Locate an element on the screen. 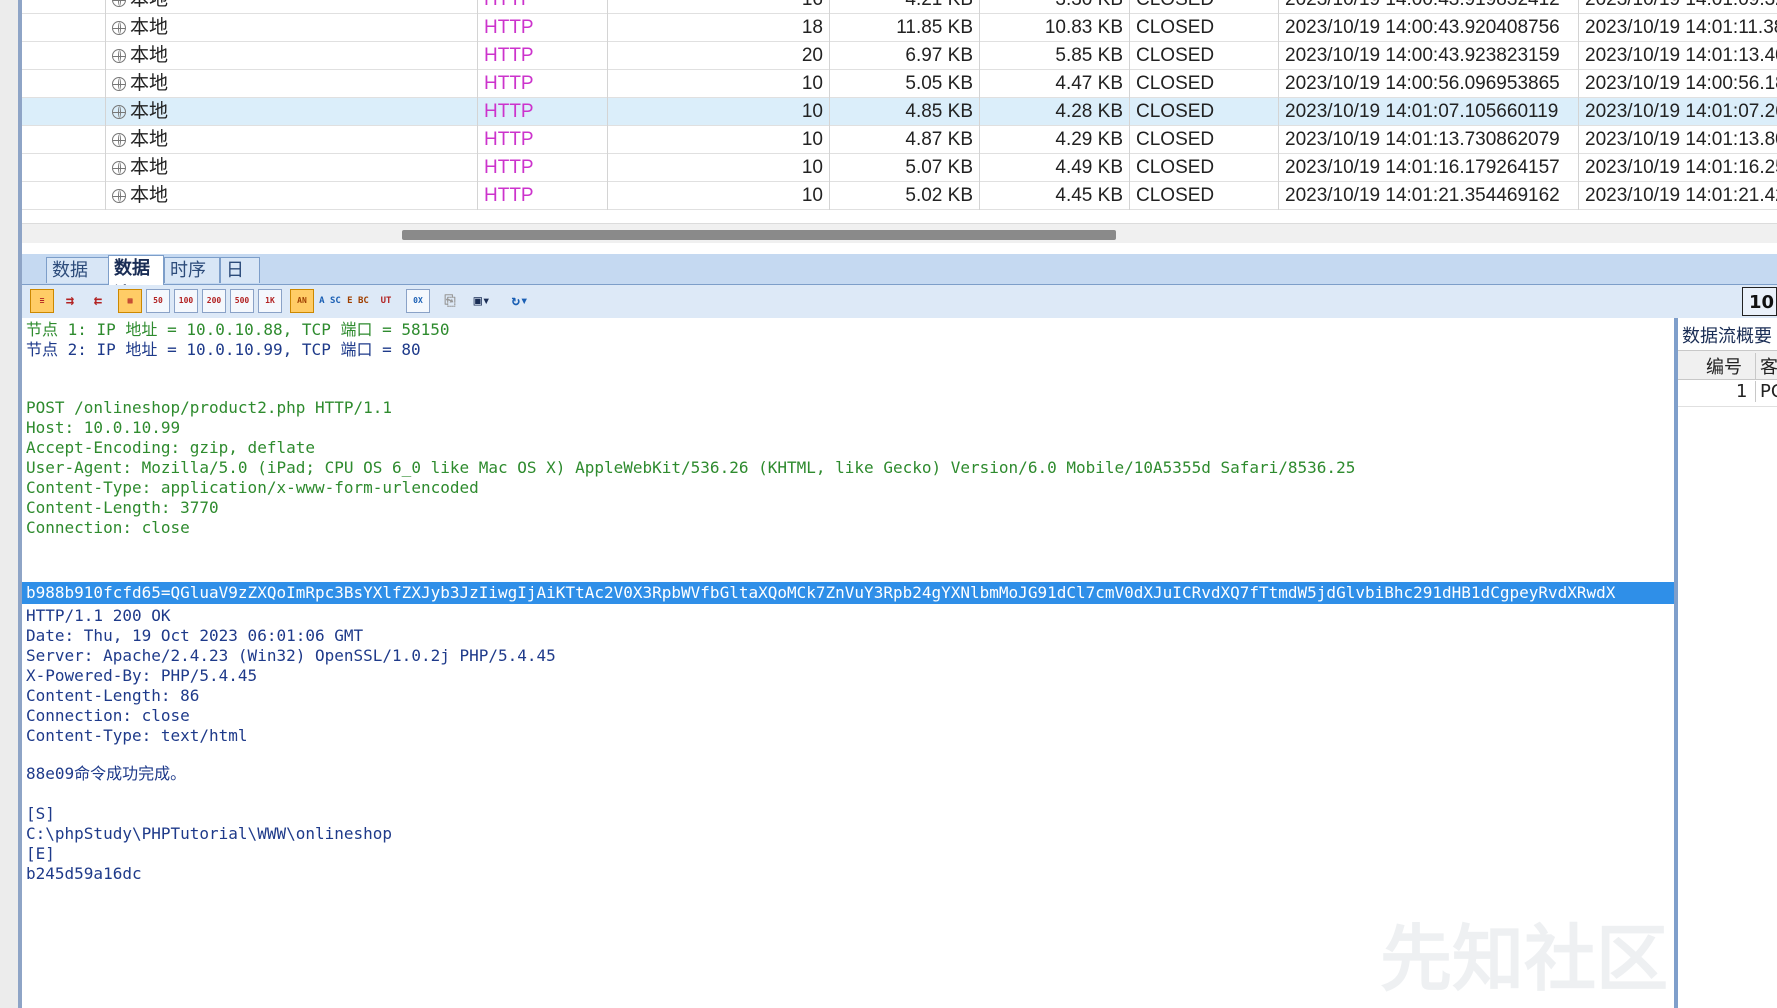 The height and width of the screenshot is (1008, 1777). export-icon: ⎘ is located at coordinates (450, 301).